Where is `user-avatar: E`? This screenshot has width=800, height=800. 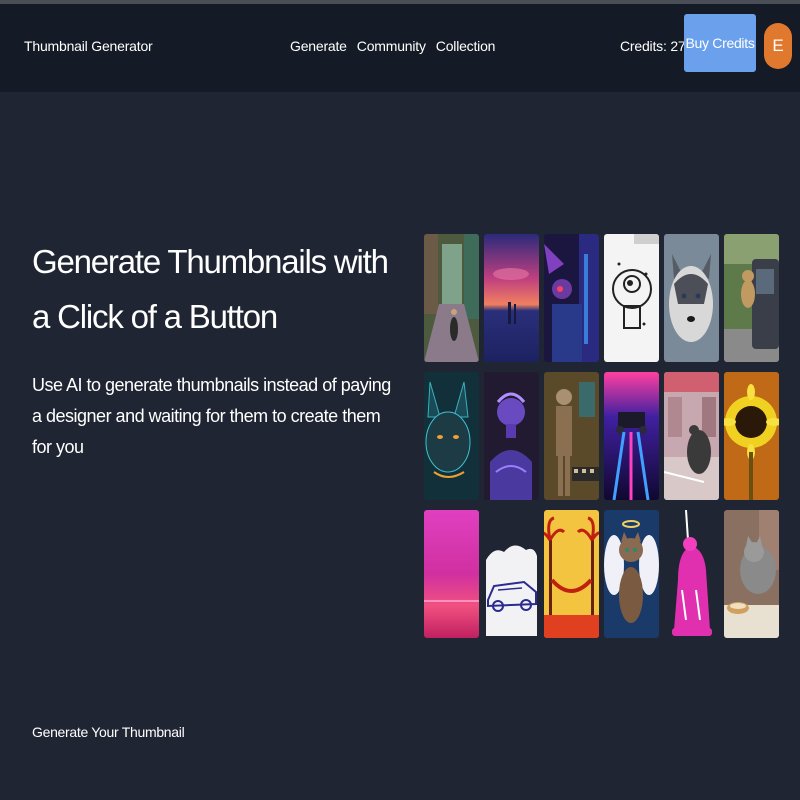 user-avatar: E is located at coordinates (778, 46).